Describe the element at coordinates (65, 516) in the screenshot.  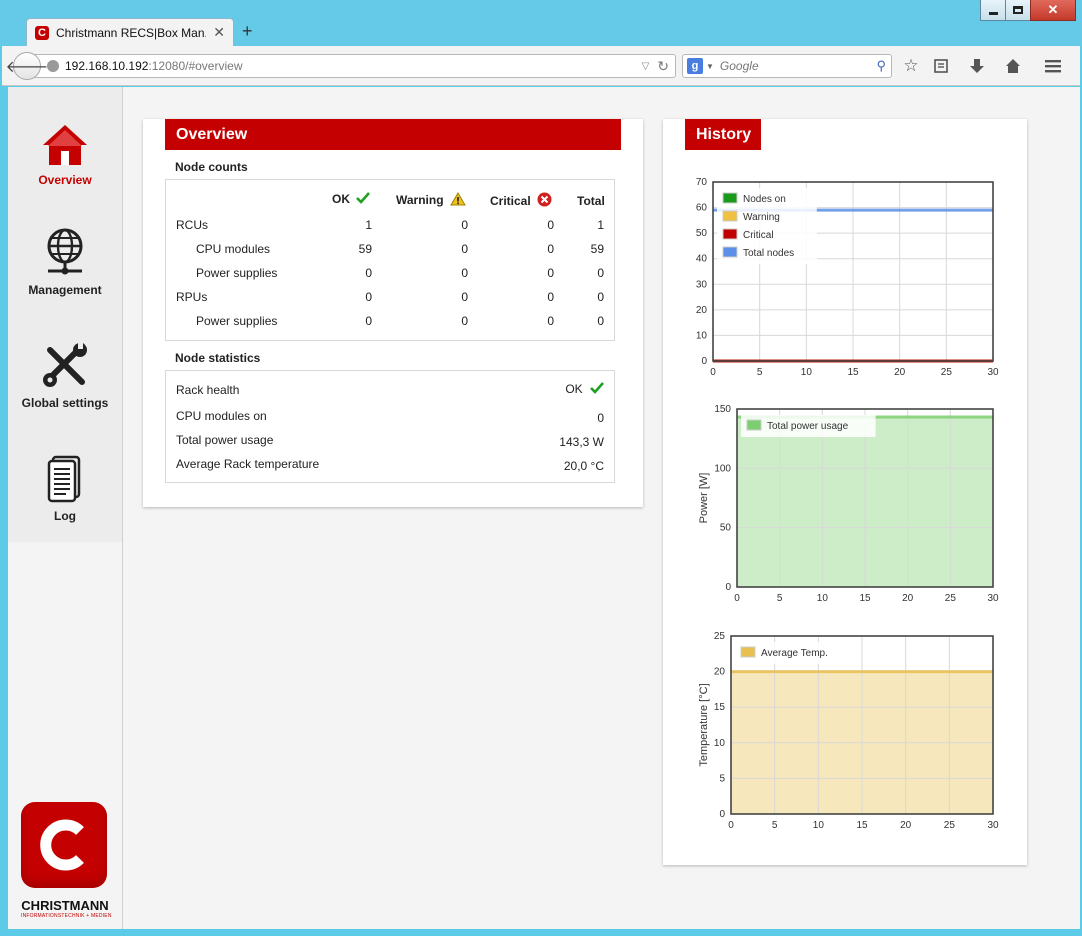
I see `sidebar-item-label: Log` at that location.